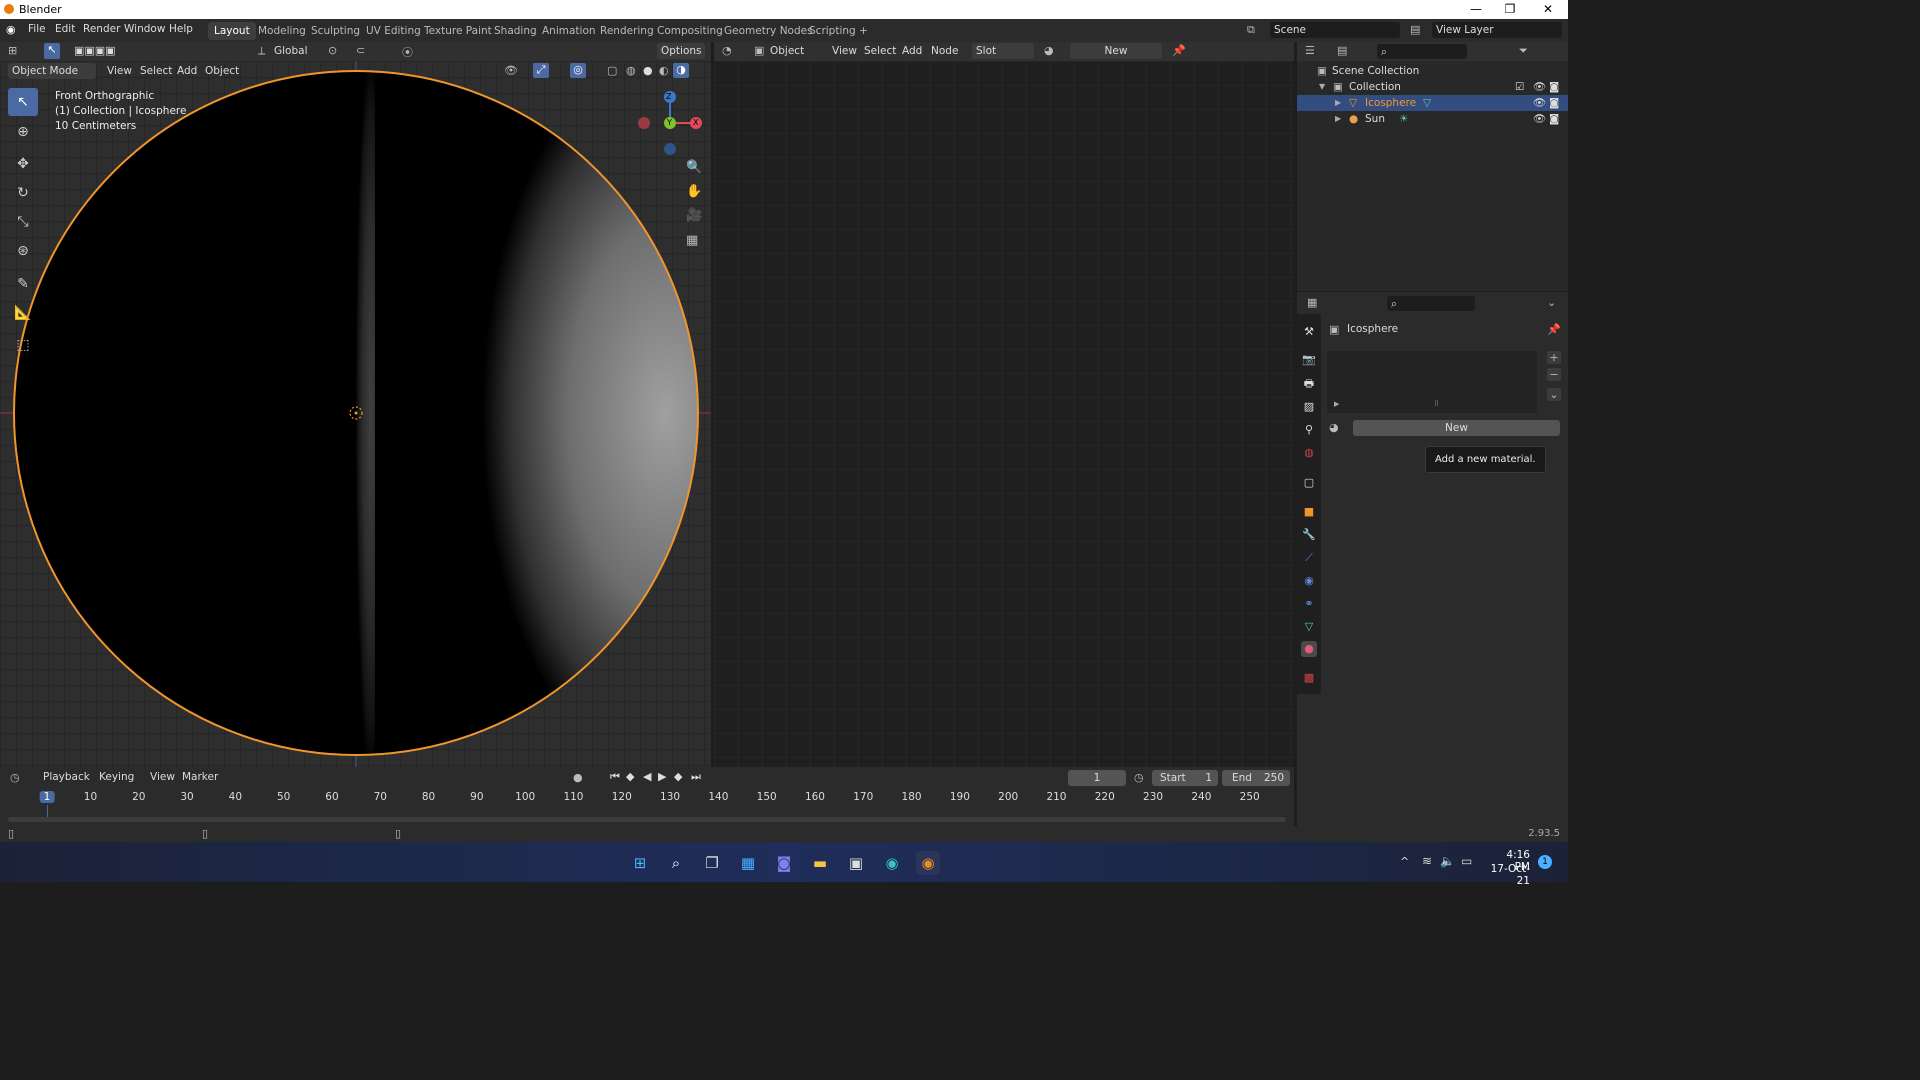 The width and height of the screenshot is (1920, 1080). Describe the element at coordinates (1322, 87) in the screenshot. I see `expand-arrow-icon: ▼` at that location.